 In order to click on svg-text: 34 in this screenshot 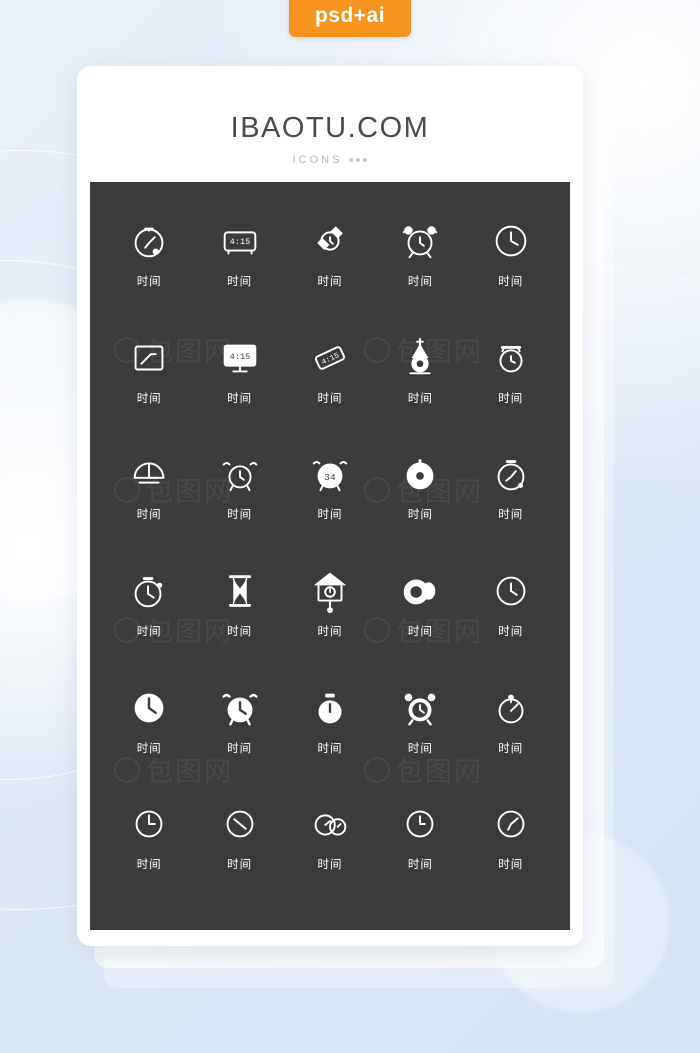, I will do `click(330, 477)`.